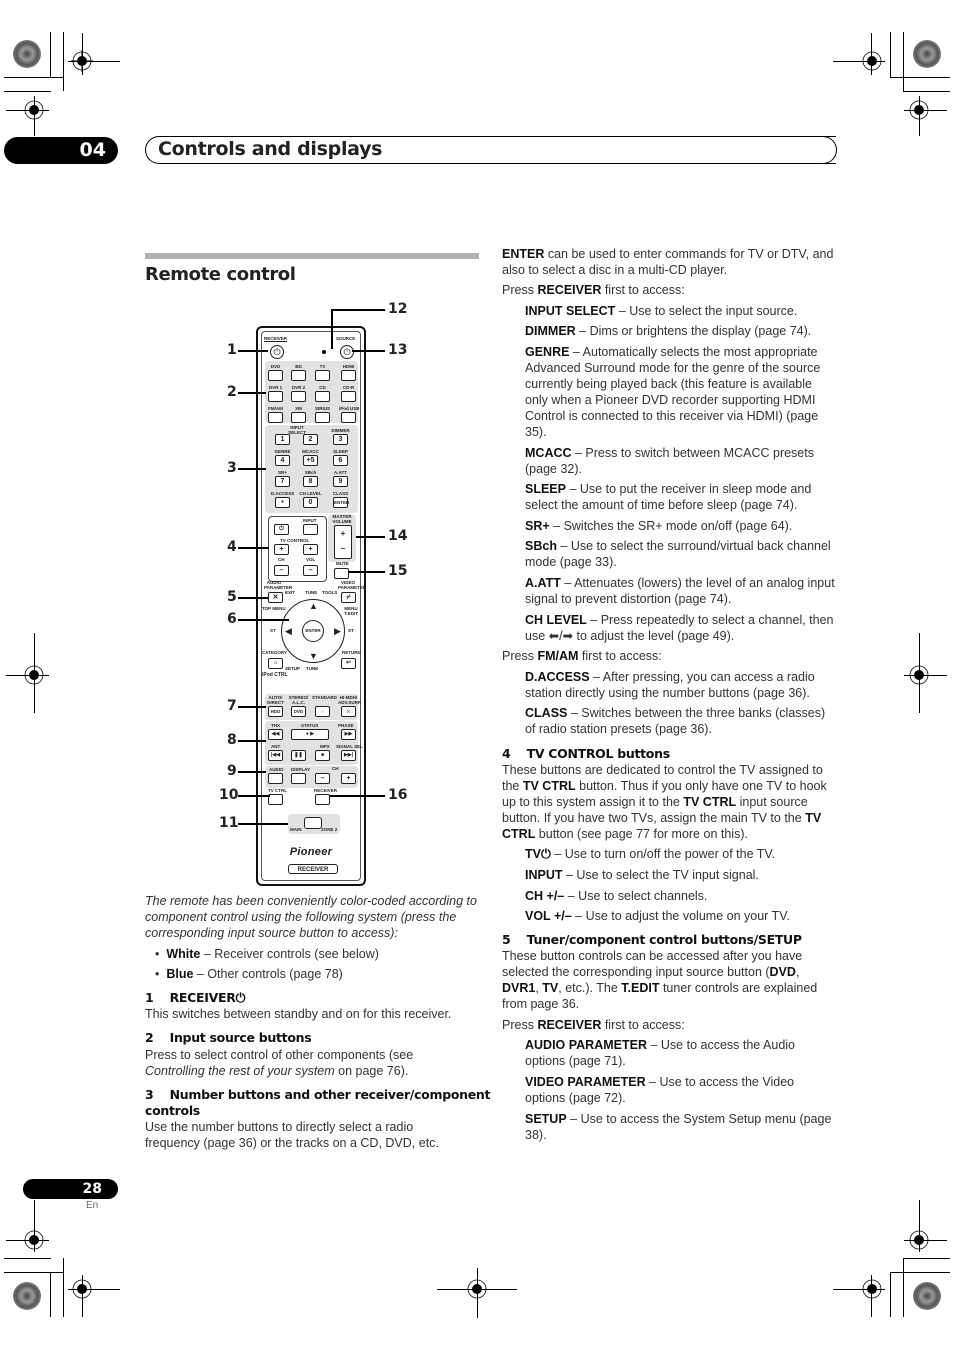  What do you see at coordinates (232, 706) in the screenshot?
I see `callout-7: 7` at bounding box center [232, 706].